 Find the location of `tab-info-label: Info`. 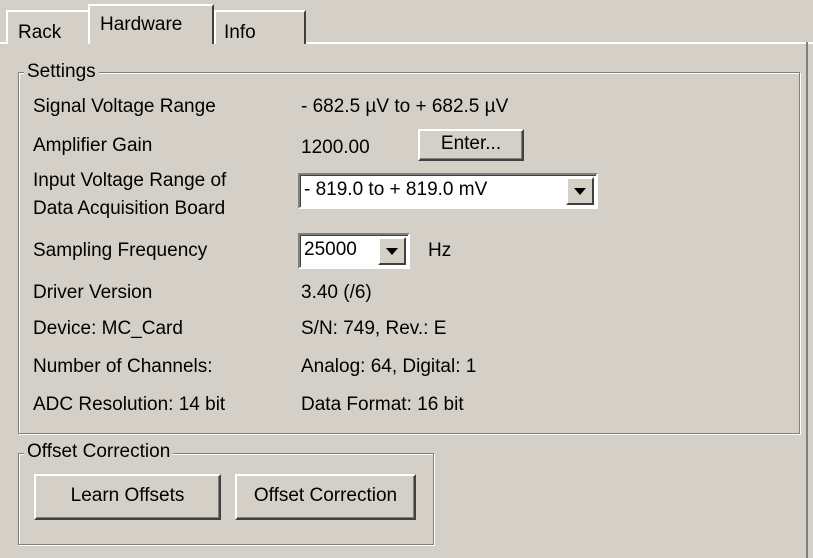

tab-info-label: Info is located at coordinates (240, 32).